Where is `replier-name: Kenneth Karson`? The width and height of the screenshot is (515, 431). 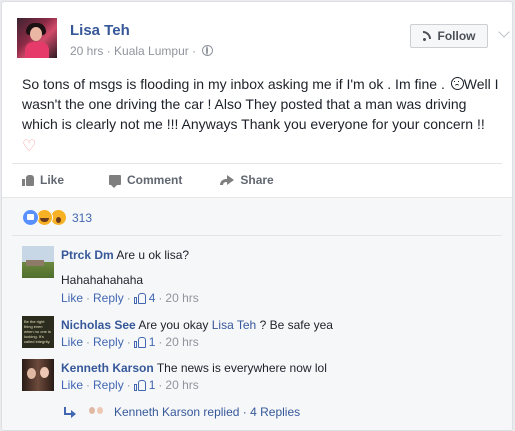
replier-name: Kenneth Karson is located at coordinates (157, 412).